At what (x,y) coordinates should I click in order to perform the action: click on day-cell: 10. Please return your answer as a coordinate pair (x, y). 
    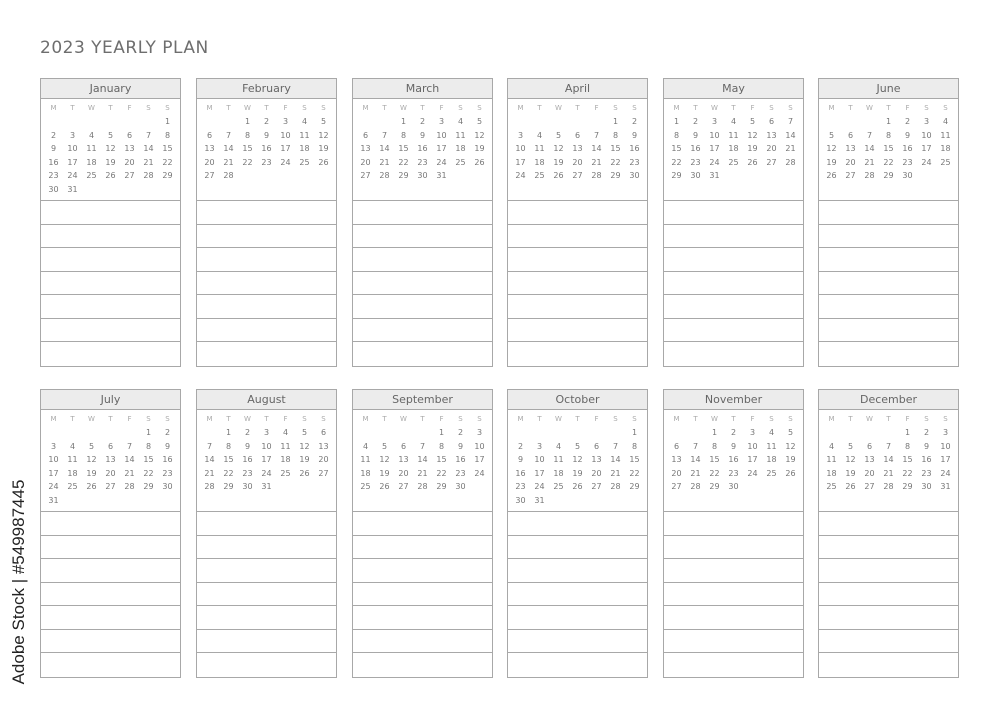
    Looking at the image, I should click on (539, 459).